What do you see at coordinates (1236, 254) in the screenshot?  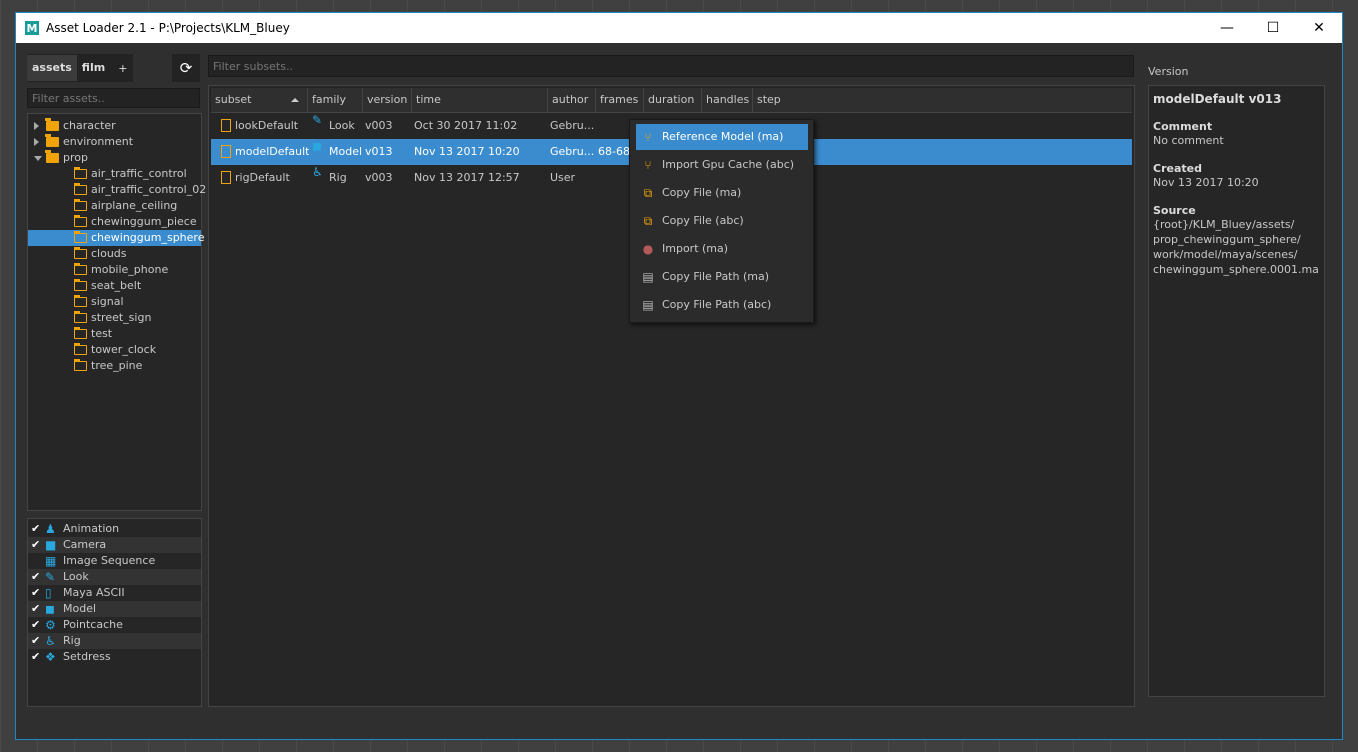 I see `source-line: work/model/maya/scenes/` at bounding box center [1236, 254].